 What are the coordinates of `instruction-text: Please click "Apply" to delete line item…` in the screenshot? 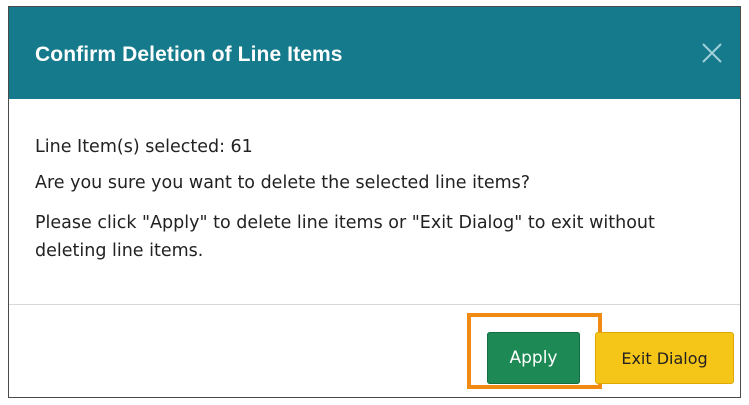 It's located at (345, 237).